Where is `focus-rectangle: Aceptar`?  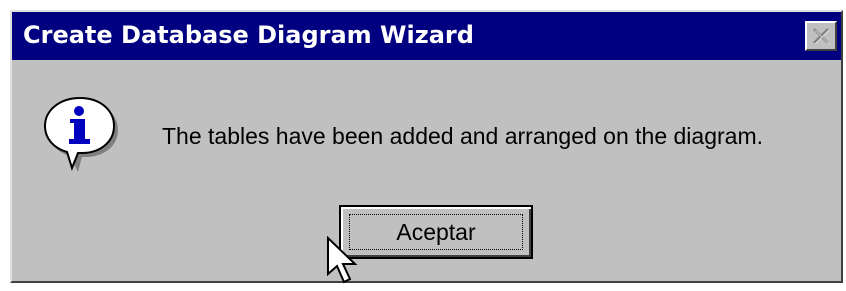
focus-rectangle: Aceptar is located at coordinates (436, 232).